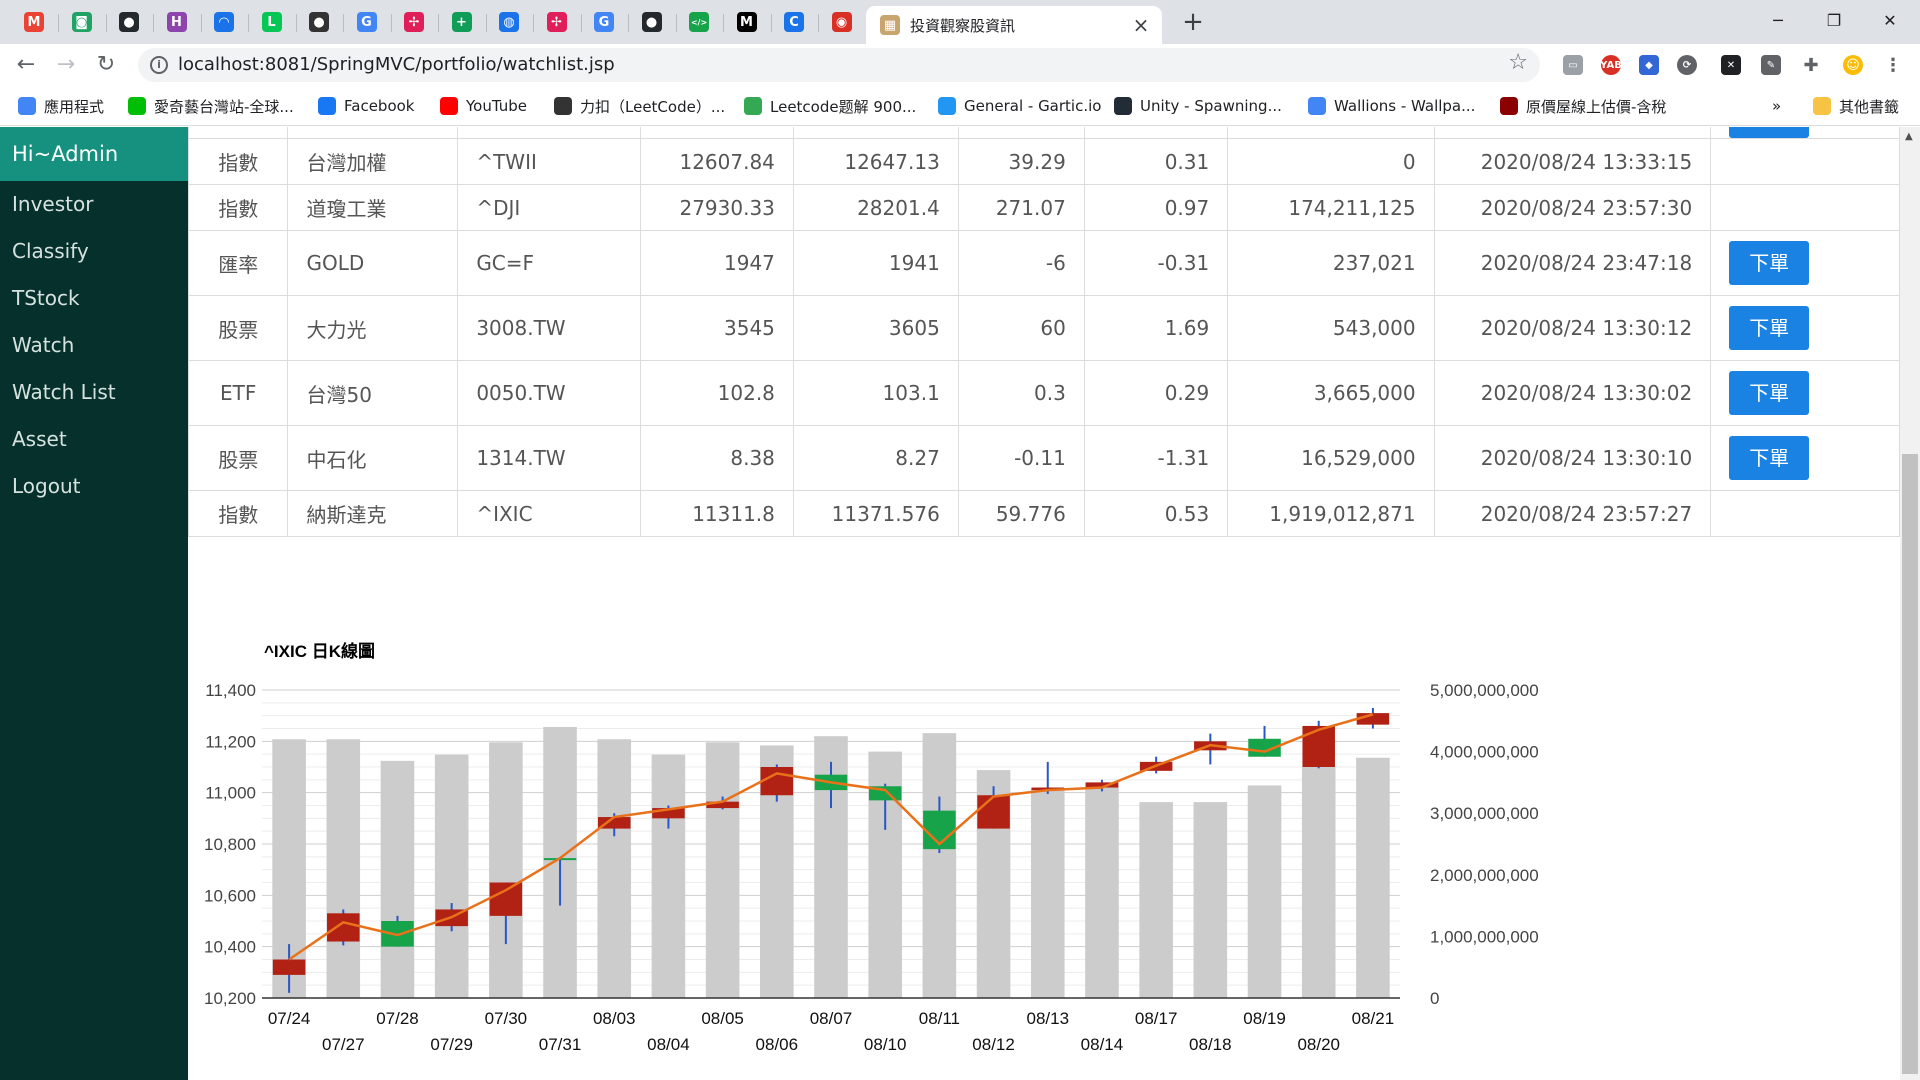 The image size is (1920, 1080). Describe the element at coordinates (875, 328) in the screenshot. I see `price-cell: 3605` at that location.